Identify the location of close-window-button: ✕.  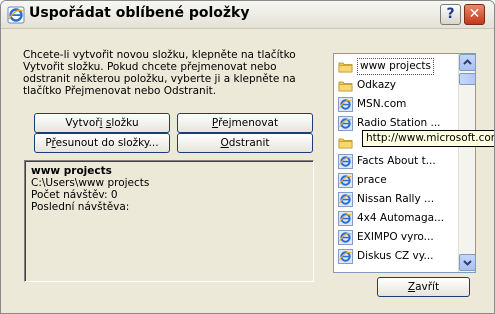
(474, 14).